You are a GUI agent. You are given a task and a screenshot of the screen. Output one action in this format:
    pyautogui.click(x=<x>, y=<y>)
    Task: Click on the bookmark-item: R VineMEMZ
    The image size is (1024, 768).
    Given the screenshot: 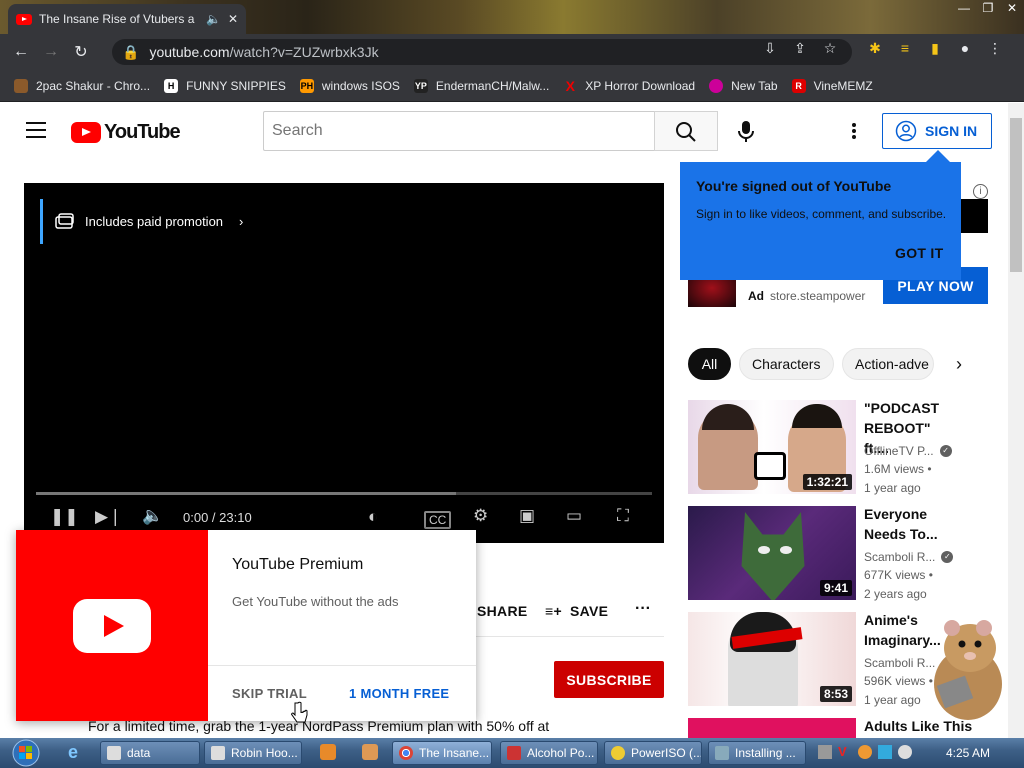 What is the action you would take?
    pyautogui.click(x=832, y=85)
    